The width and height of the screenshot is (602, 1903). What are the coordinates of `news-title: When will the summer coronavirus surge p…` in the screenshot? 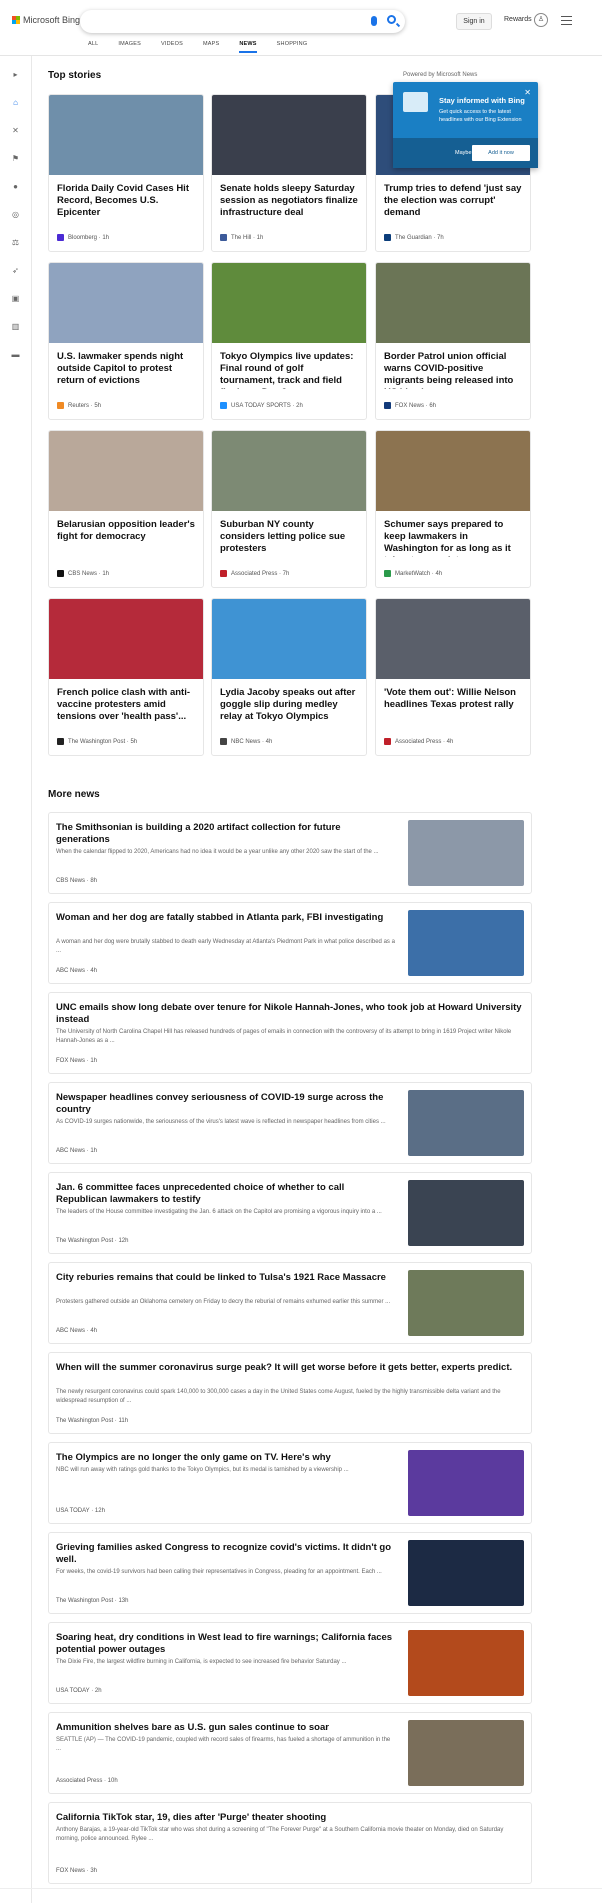 It's located at (290, 1368).